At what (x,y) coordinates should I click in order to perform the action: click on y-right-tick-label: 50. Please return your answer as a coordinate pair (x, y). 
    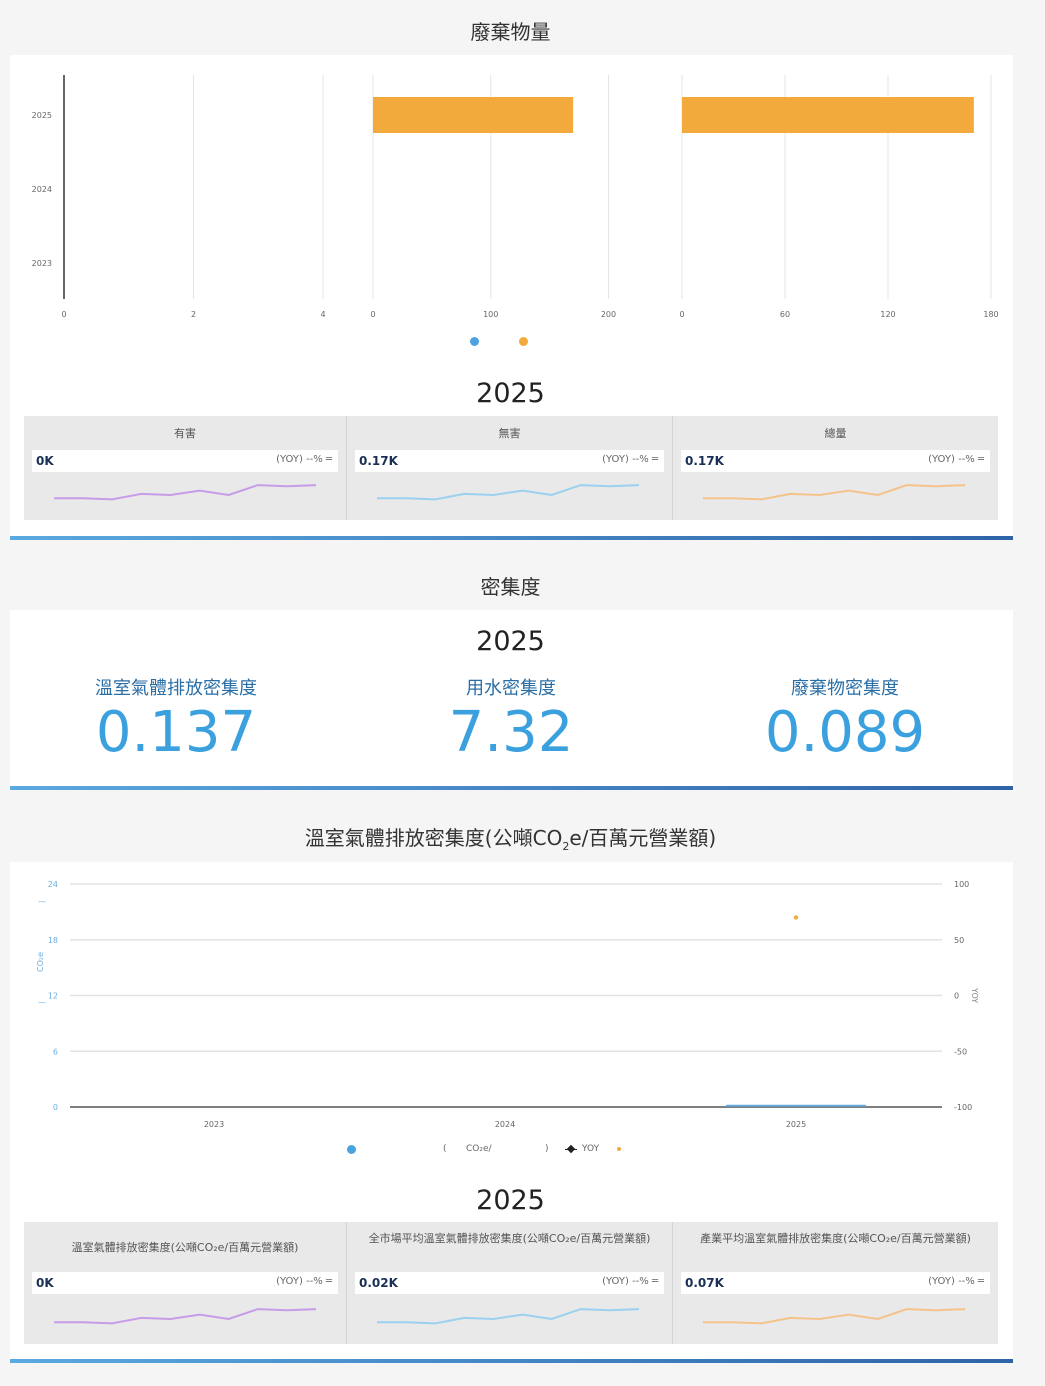
    Looking at the image, I should click on (959, 940).